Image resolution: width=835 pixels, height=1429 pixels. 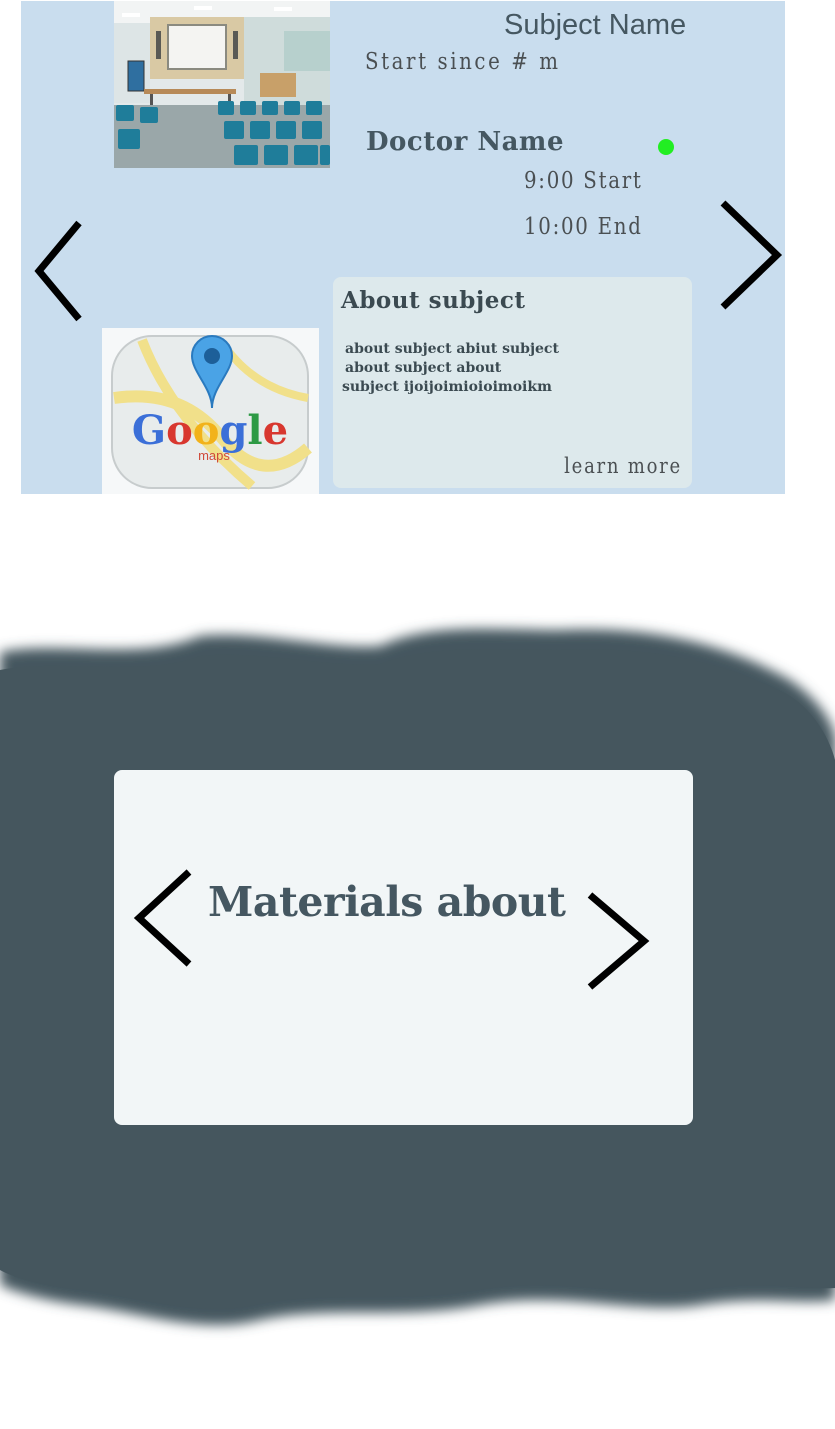 I want to click on previous-material-button, so click(x=163, y=921).